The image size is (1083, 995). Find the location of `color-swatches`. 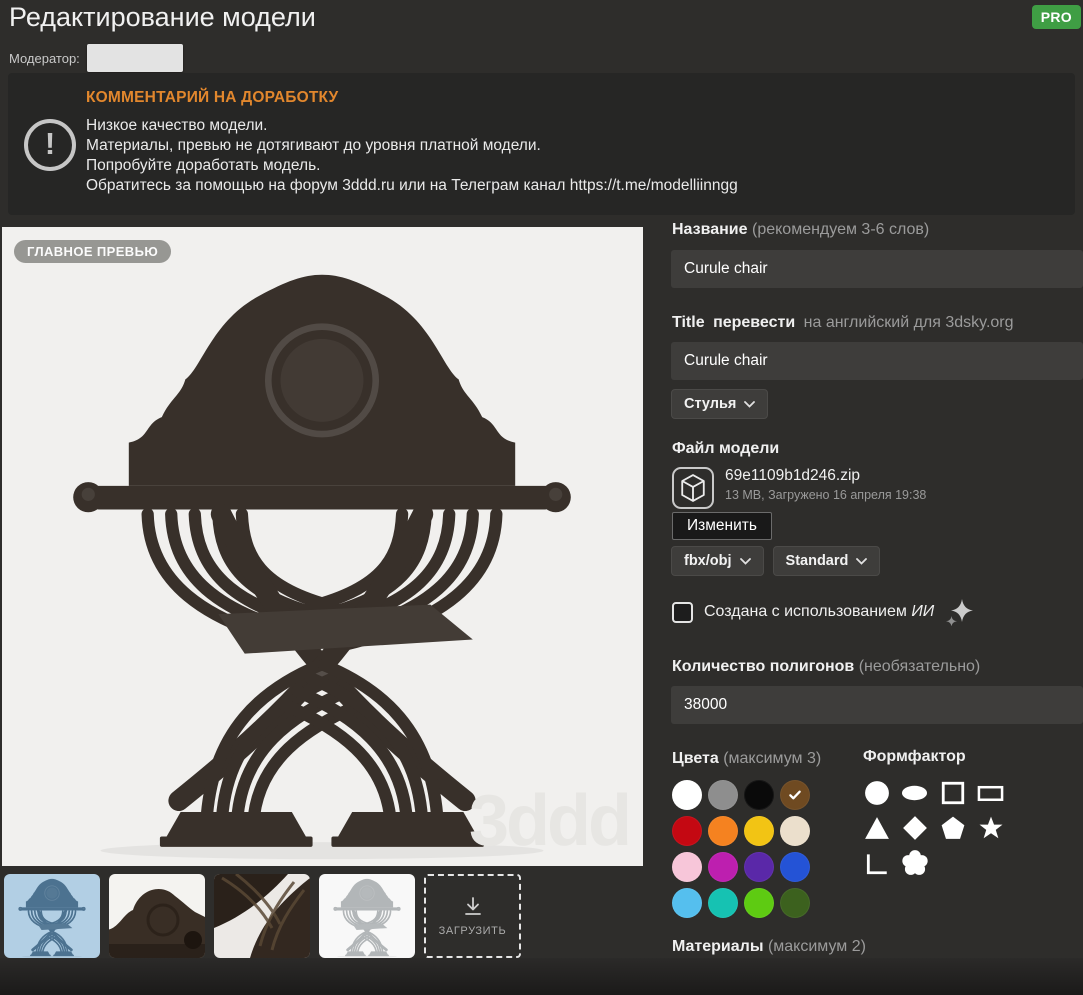

color-swatches is located at coordinates (756, 849).